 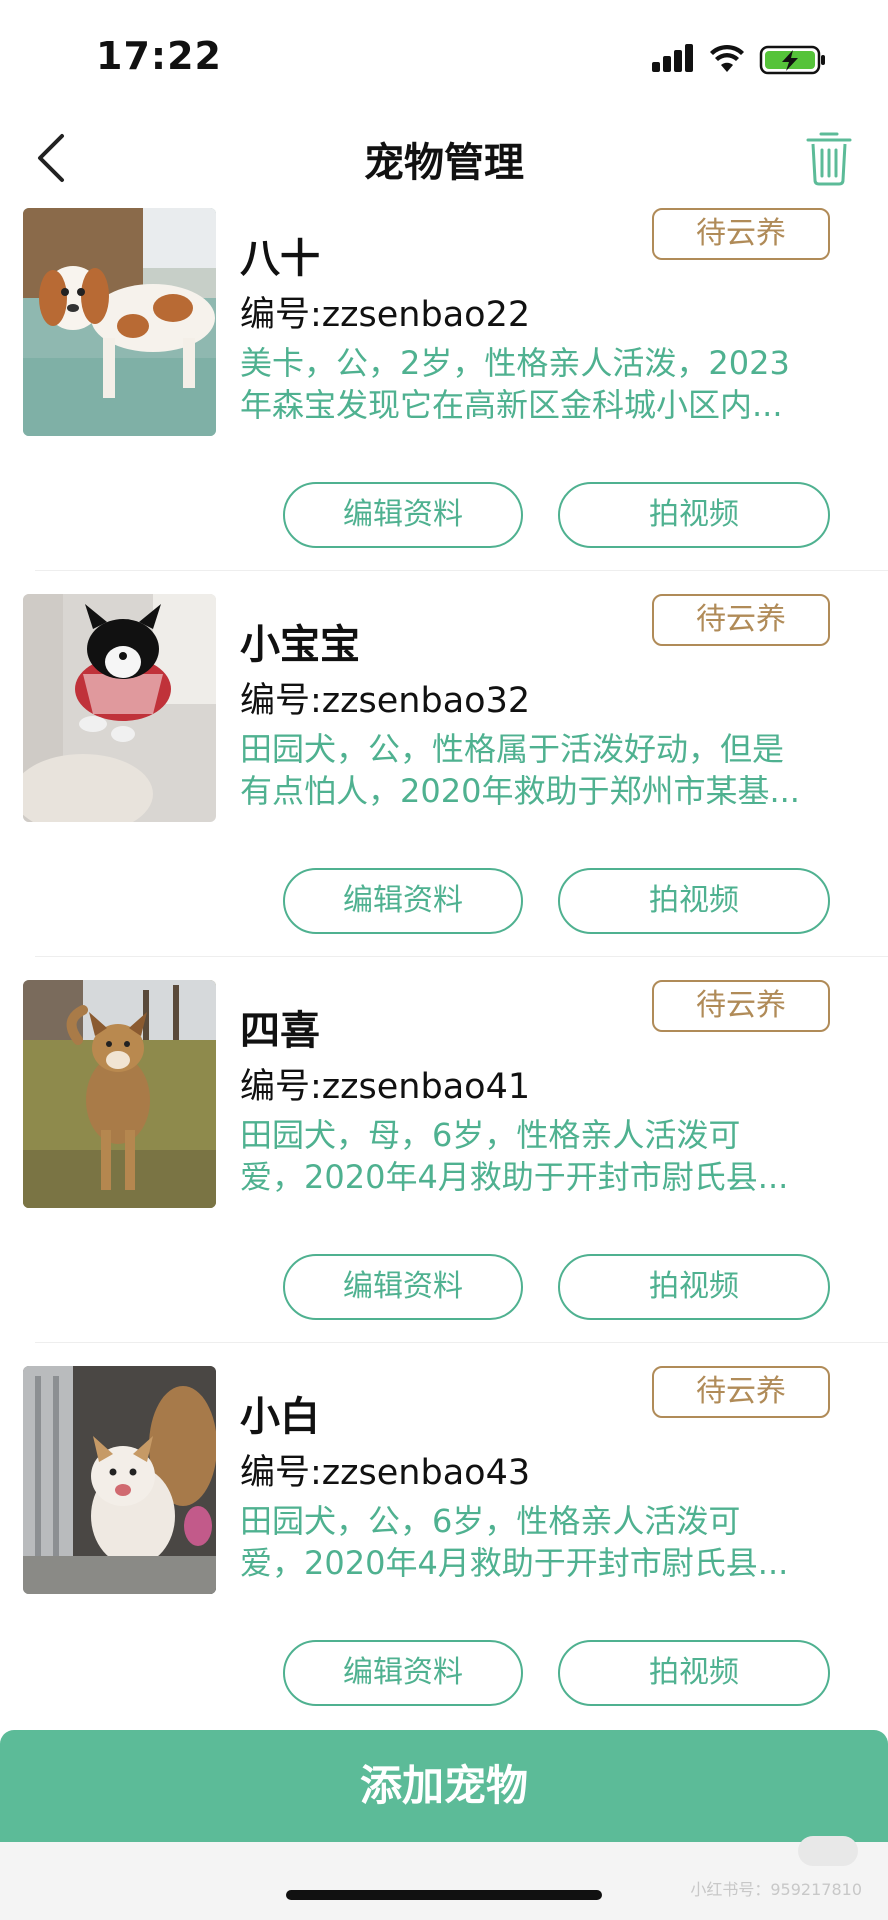 What do you see at coordinates (119, 1094) in the screenshot?
I see `pet-photo-tan-dog` at bounding box center [119, 1094].